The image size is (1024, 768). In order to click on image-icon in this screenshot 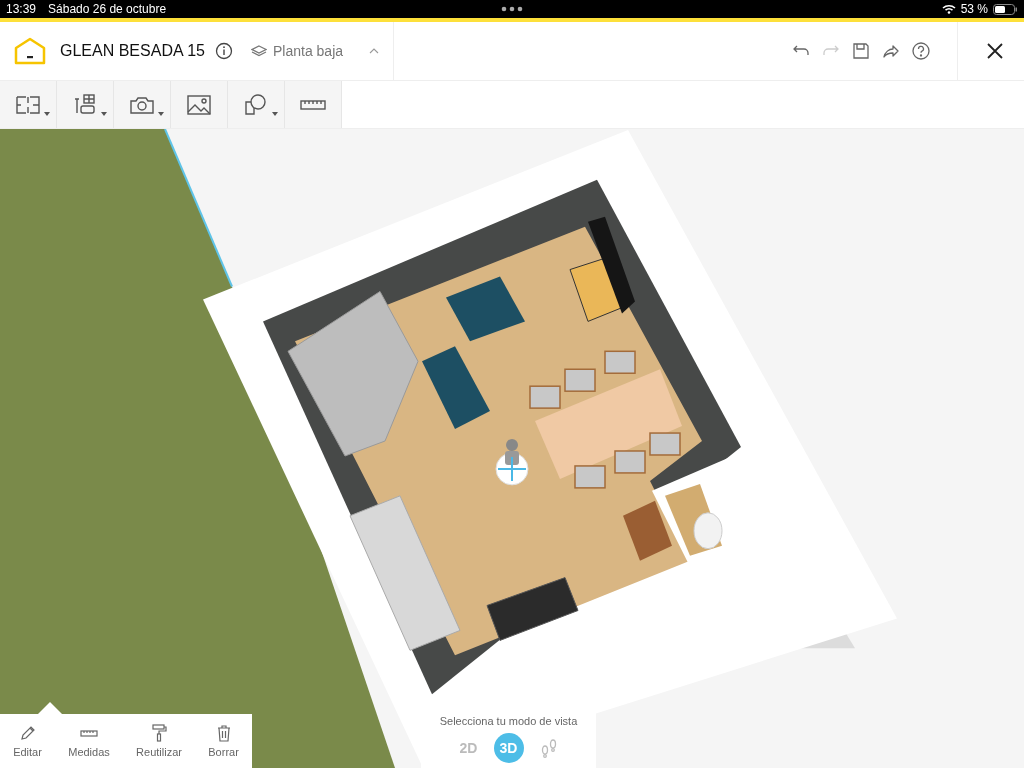, I will do `click(199, 104)`.